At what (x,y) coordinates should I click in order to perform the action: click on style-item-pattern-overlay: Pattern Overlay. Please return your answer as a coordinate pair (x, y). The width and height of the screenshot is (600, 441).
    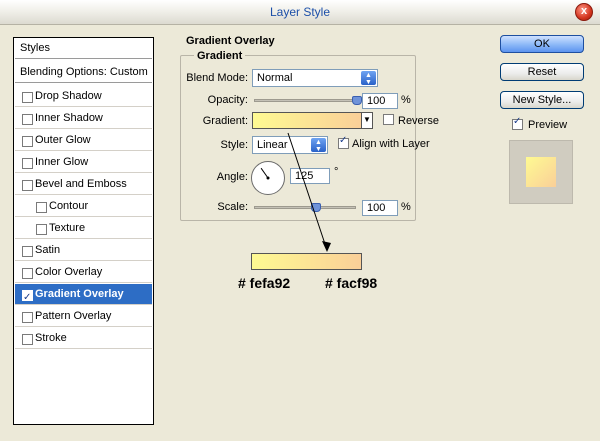
    Looking at the image, I should click on (83, 316).